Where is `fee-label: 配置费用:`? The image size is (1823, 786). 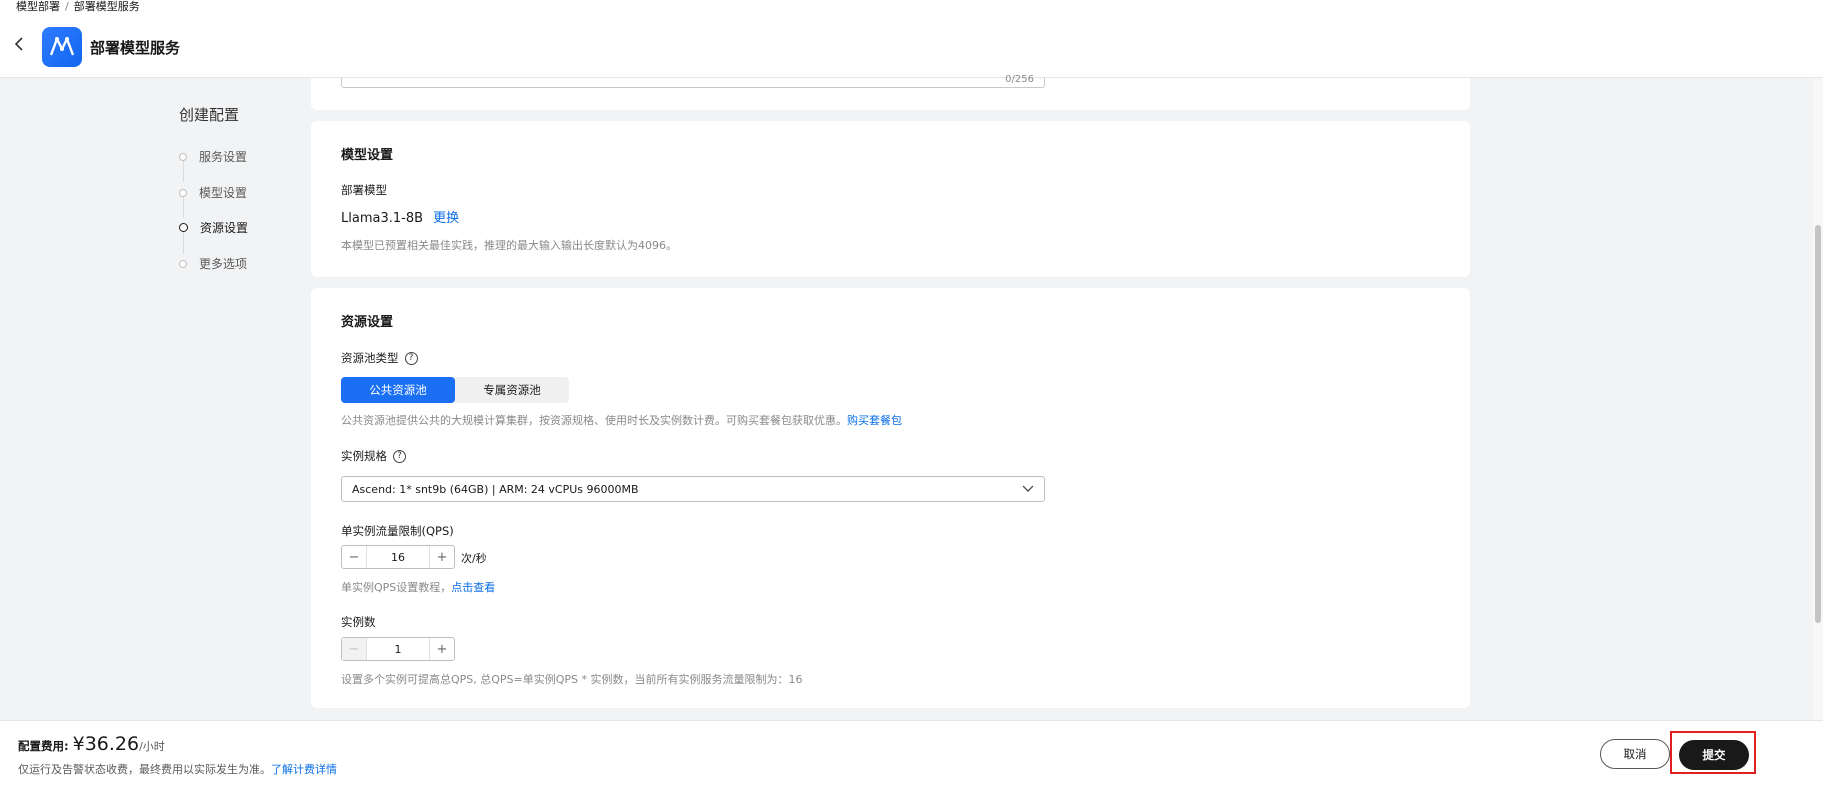
fee-label: 配置费用: is located at coordinates (43, 746).